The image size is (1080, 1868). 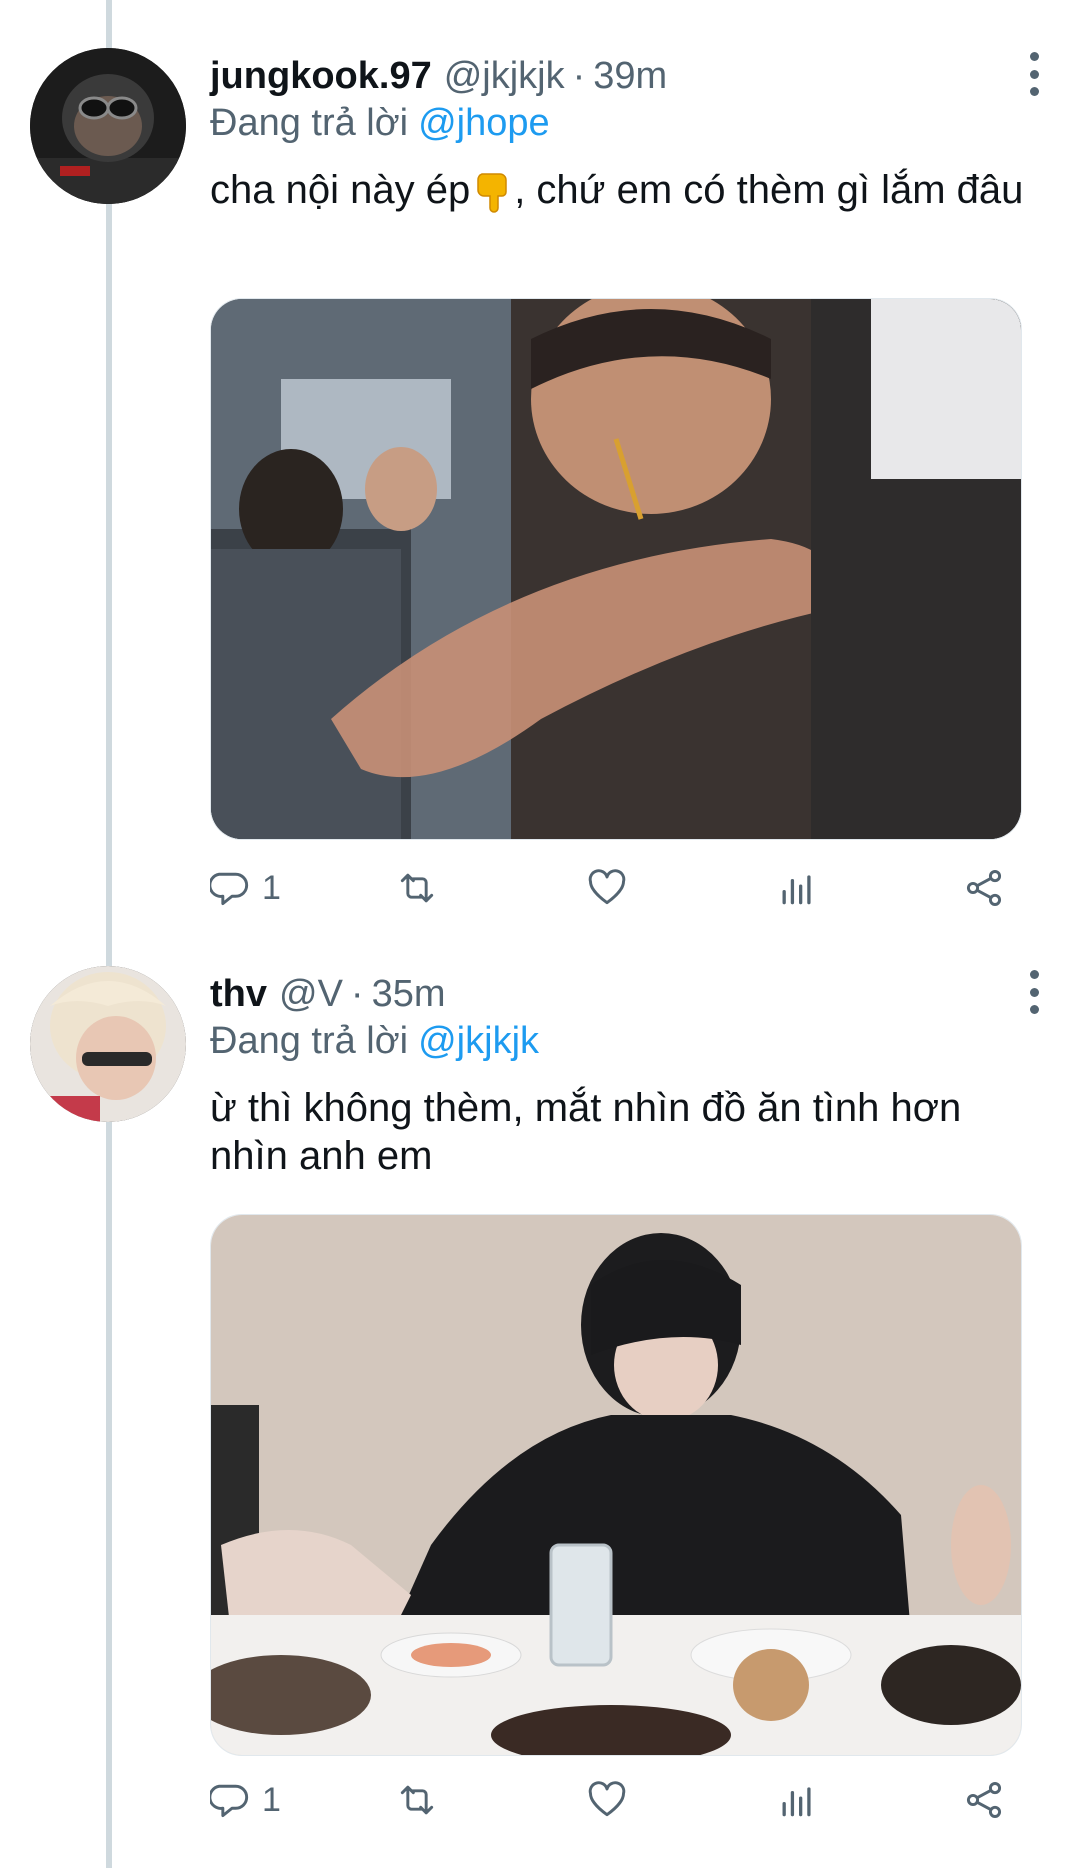 What do you see at coordinates (238, 994) in the screenshot?
I see `display-name: thv` at bounding box center [238, 994].